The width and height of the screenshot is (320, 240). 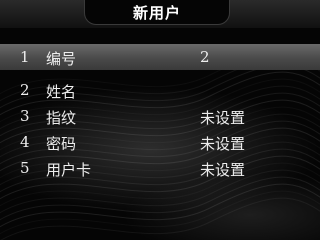 I want to click on page-title: 新用户, so click(x=157, y=12).